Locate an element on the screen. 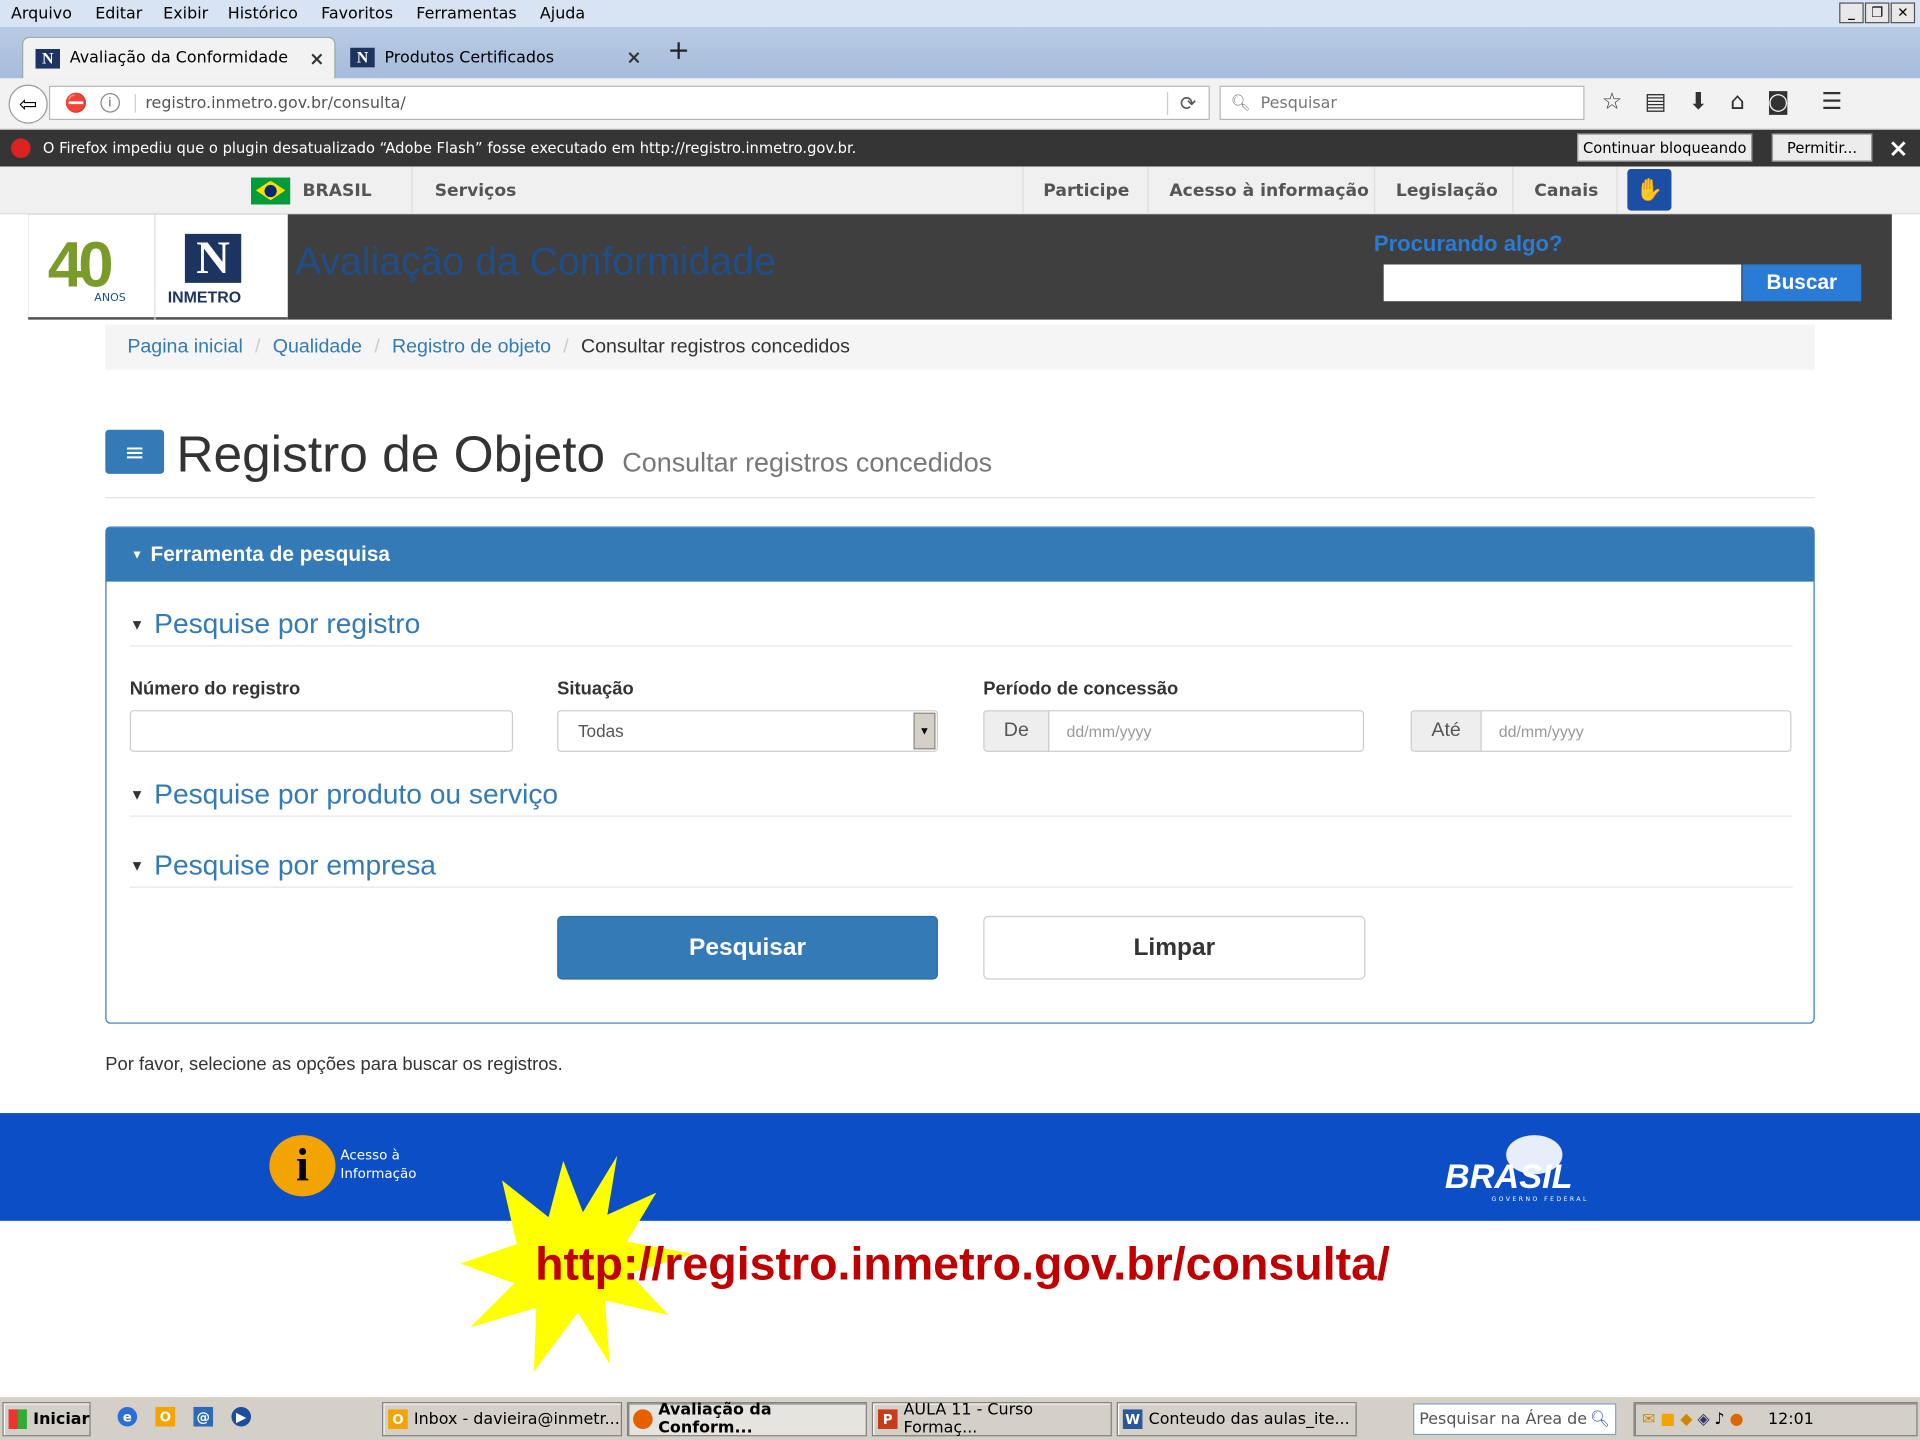  reload-icon: ⟳ is located at coordinates (1181, 103).